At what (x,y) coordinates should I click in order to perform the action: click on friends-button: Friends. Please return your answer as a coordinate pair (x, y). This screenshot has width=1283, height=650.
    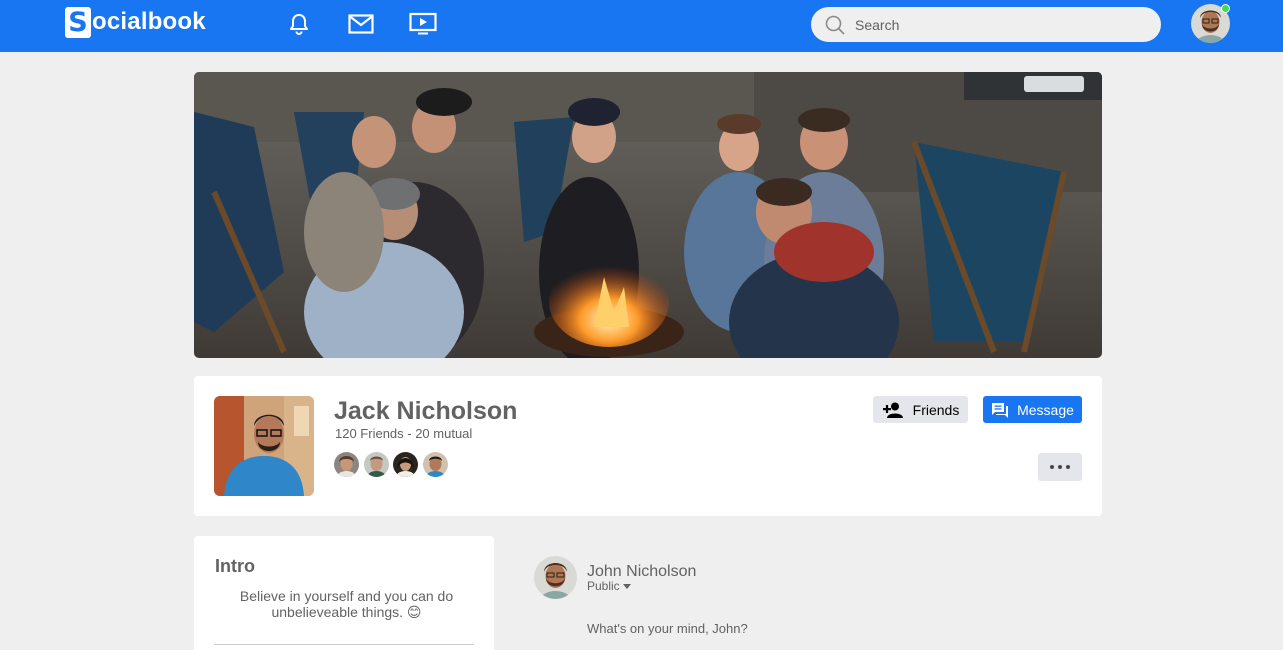
    Looking at the image, I should click on (920, 409).